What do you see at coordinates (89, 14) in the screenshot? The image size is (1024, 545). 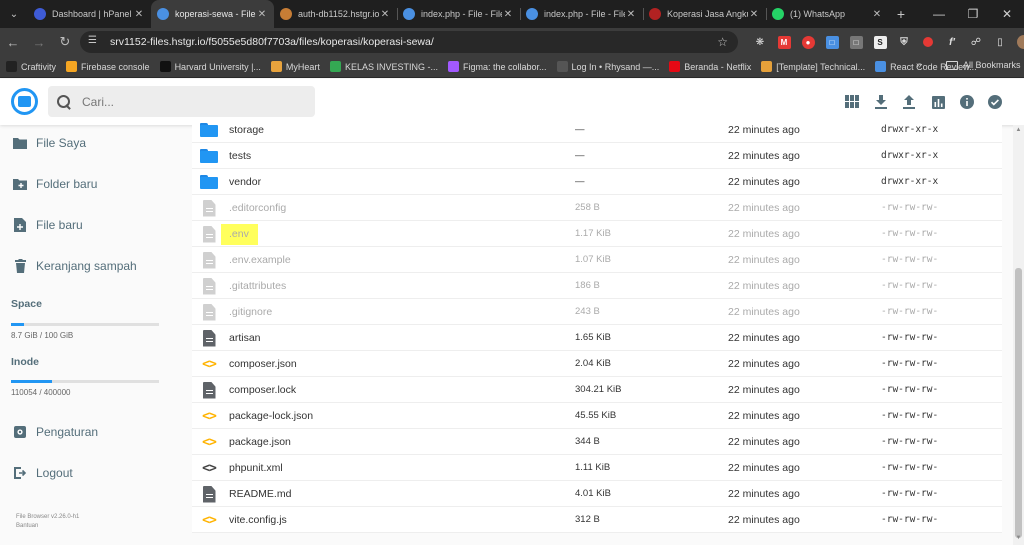 I see `browser-tab: Dashboard | hPanel ✕` at bounding box center [89, 14].